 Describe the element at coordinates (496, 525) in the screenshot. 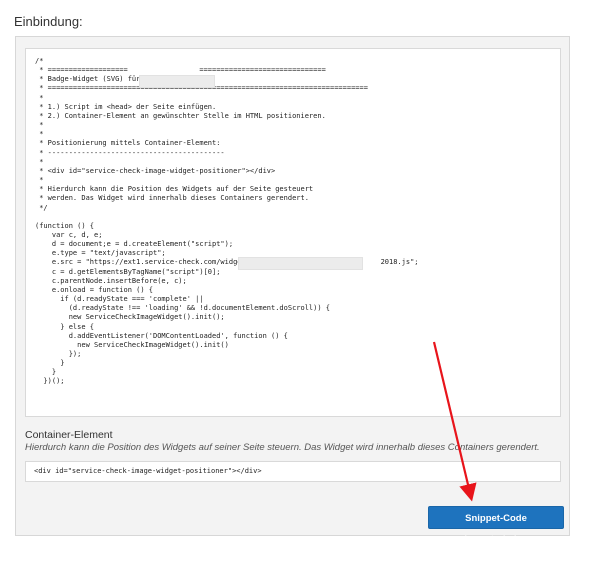

I see `download-snippet-button: Snippet-Code herunterladen` at that location.